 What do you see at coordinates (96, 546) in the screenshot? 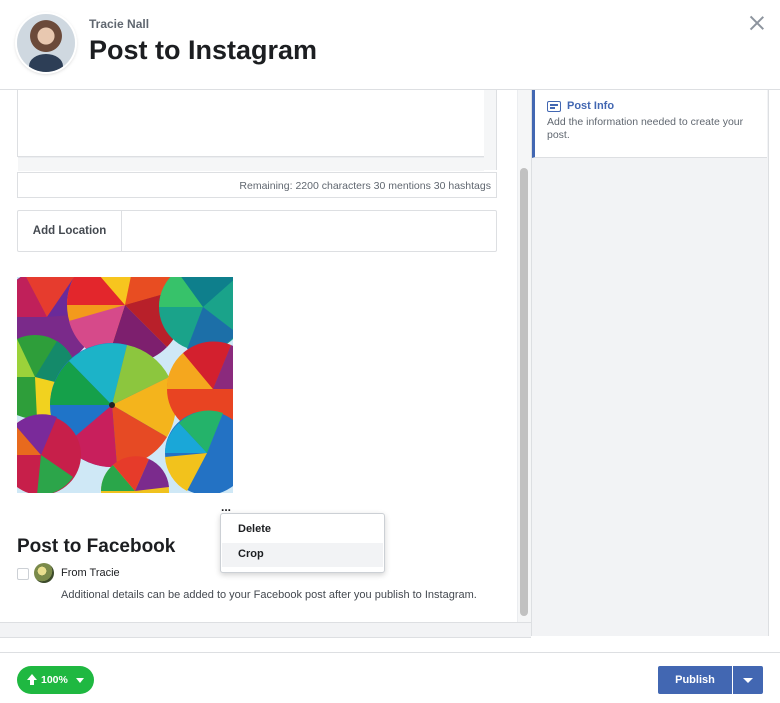
I see `facebook-section-title: Post to Facebook` at bounding box center [96, 546].